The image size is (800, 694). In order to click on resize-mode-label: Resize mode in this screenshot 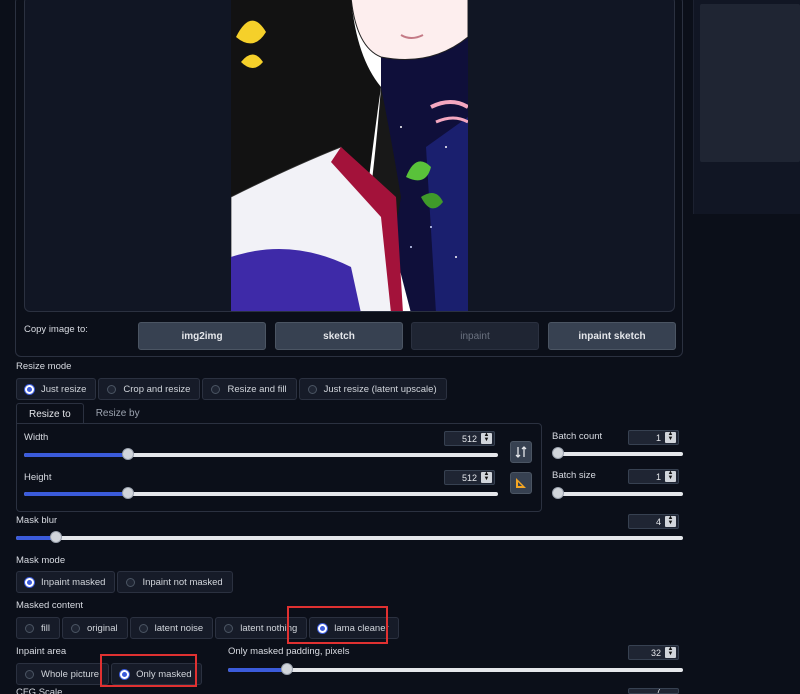, I will do `click(44, 366)`.